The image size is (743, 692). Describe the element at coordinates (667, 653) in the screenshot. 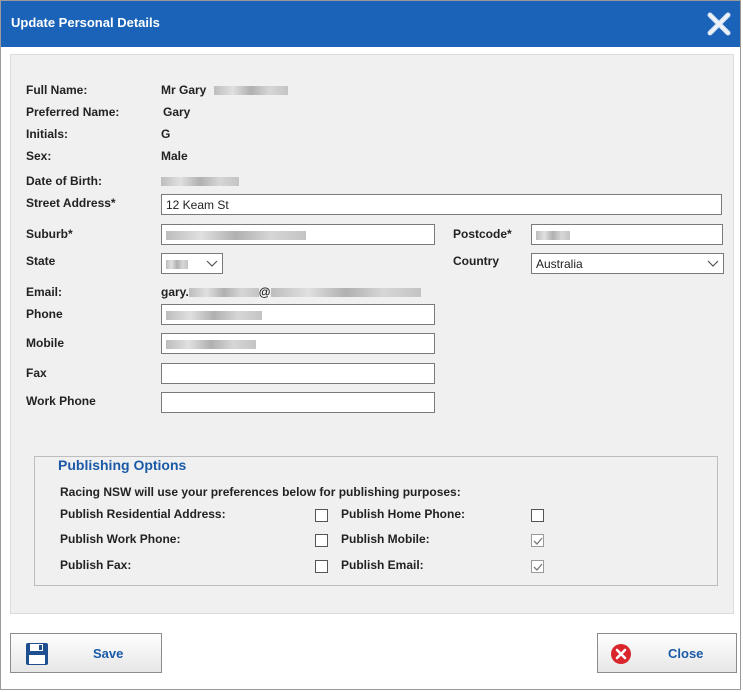

I see `close-button: Close` at that location.